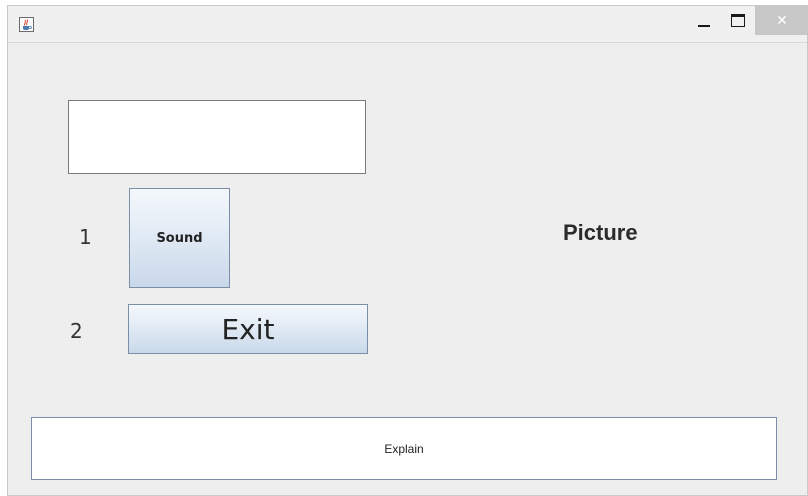 The height and width of the screenshot is (496, 808). I want to click on picture-label: Picture, so click(600, 232).